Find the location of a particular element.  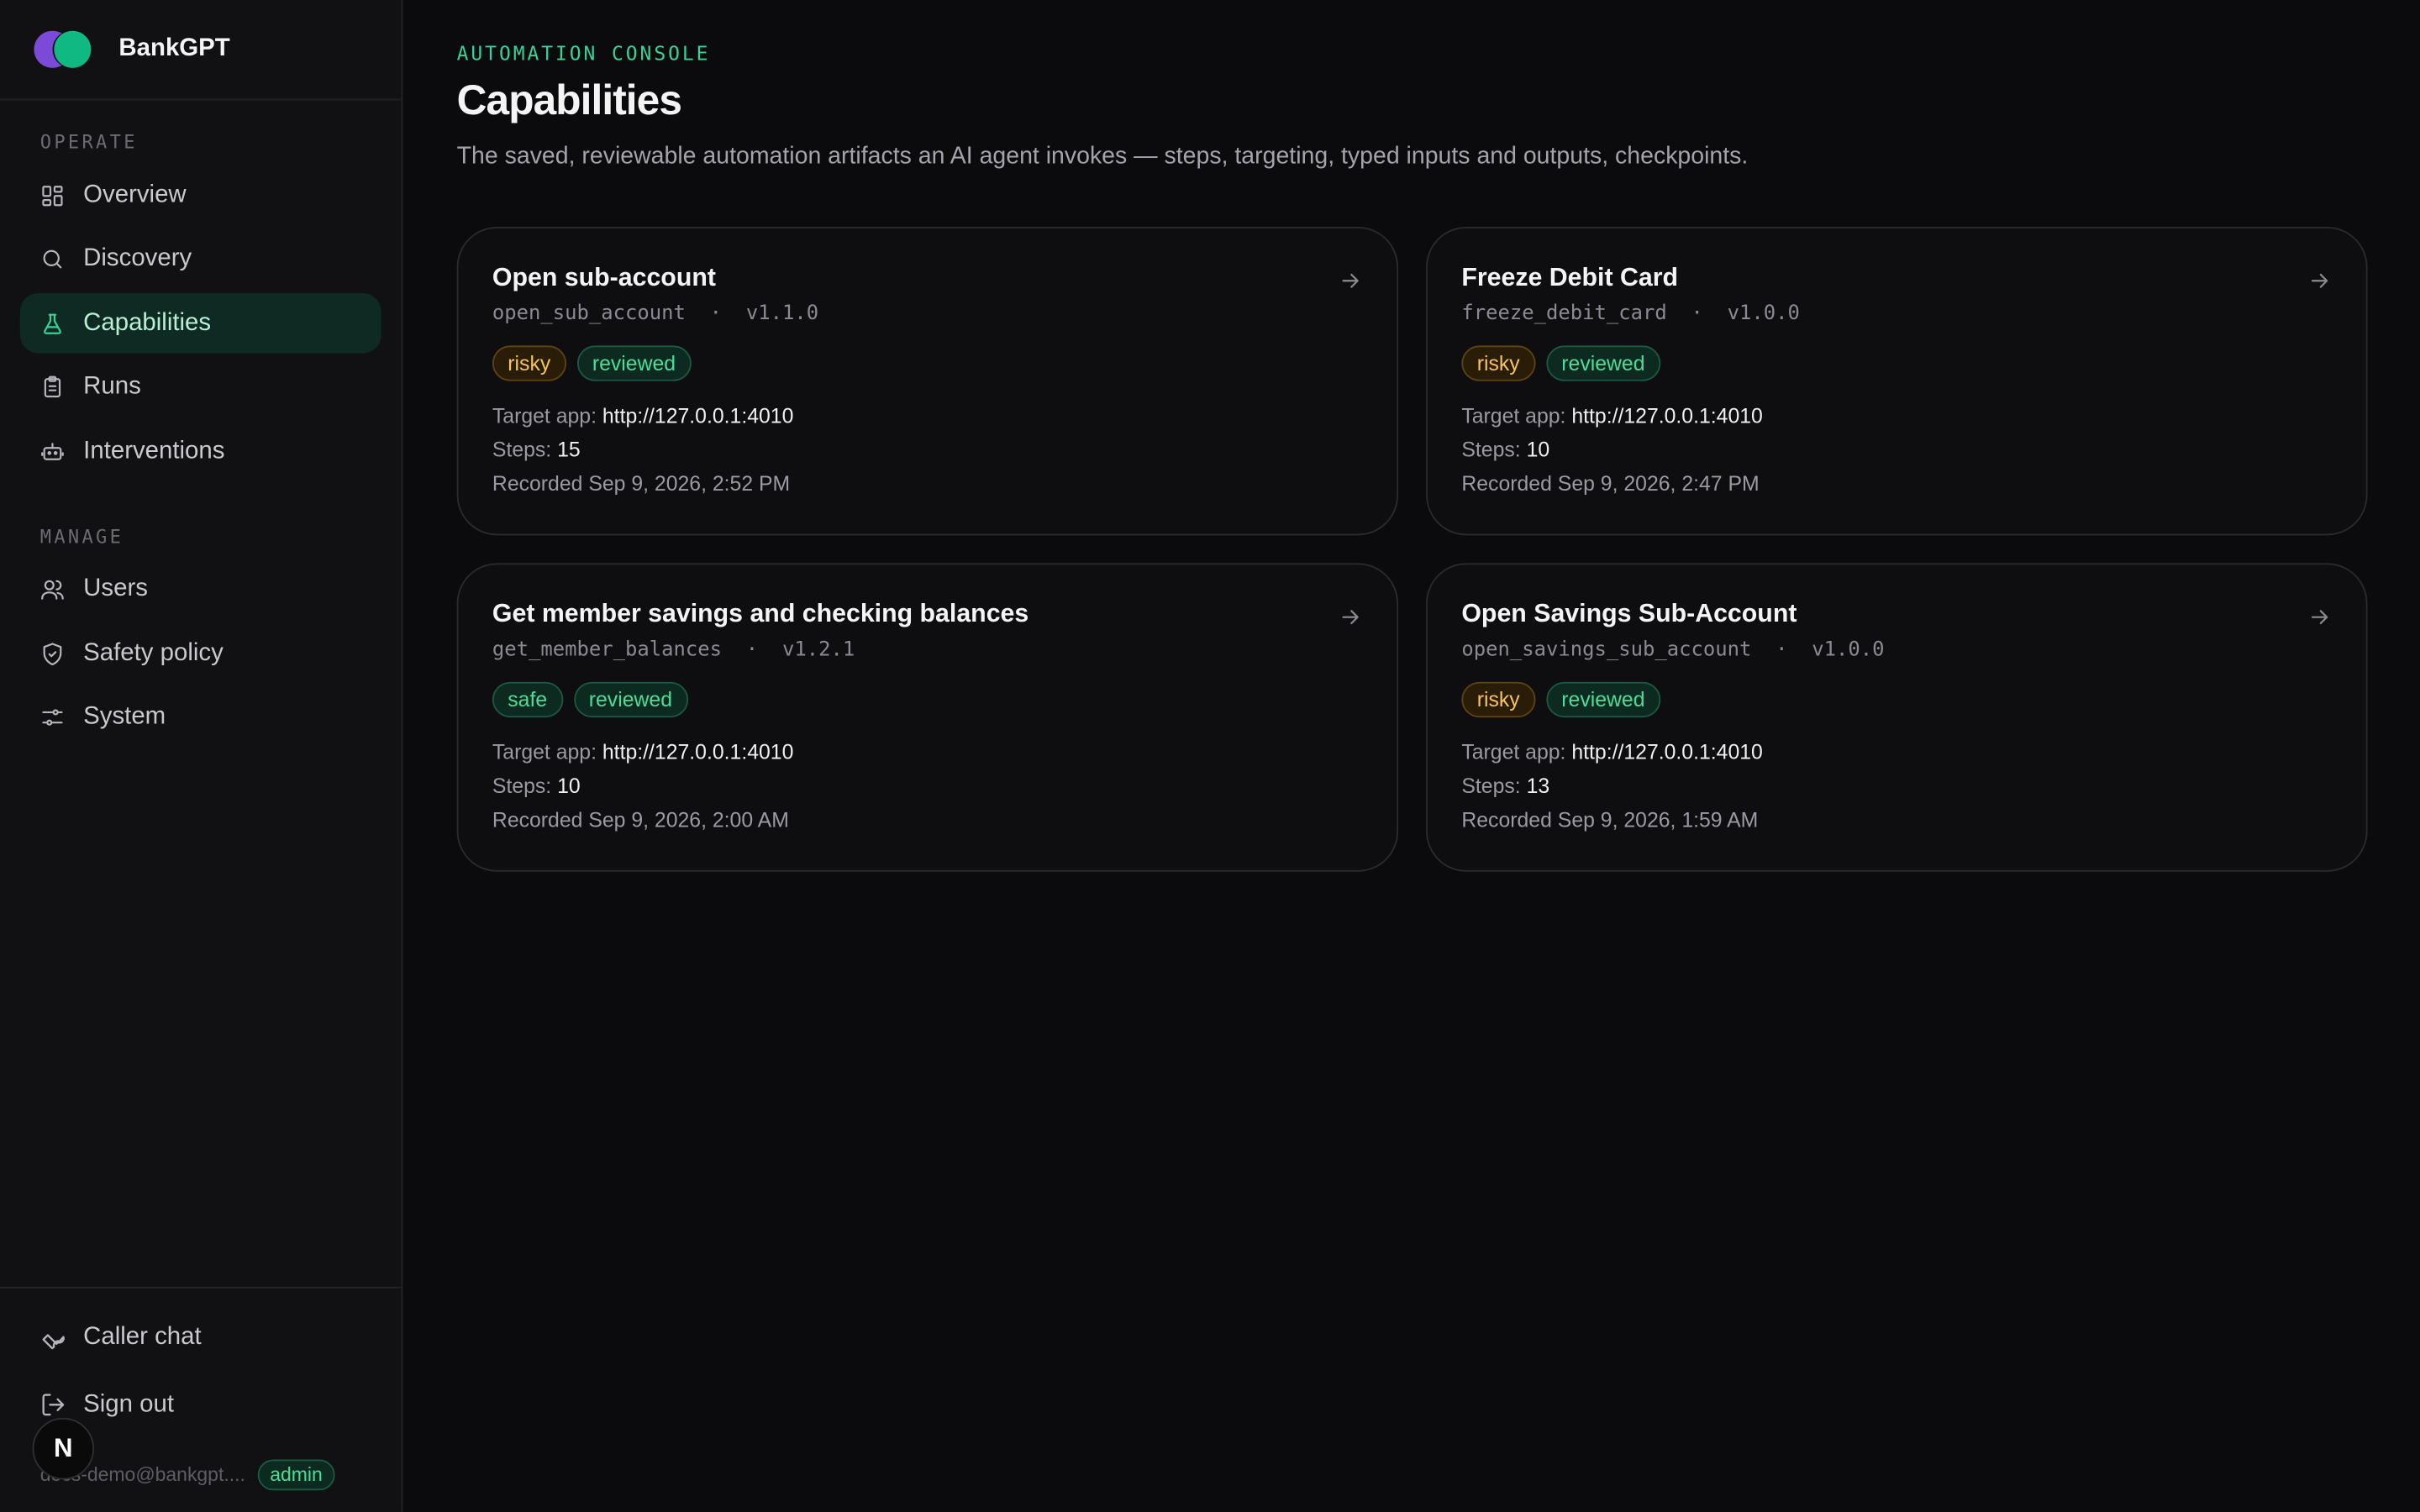

sidebar-item-runs: Runs is located at coordinates (200, 387).